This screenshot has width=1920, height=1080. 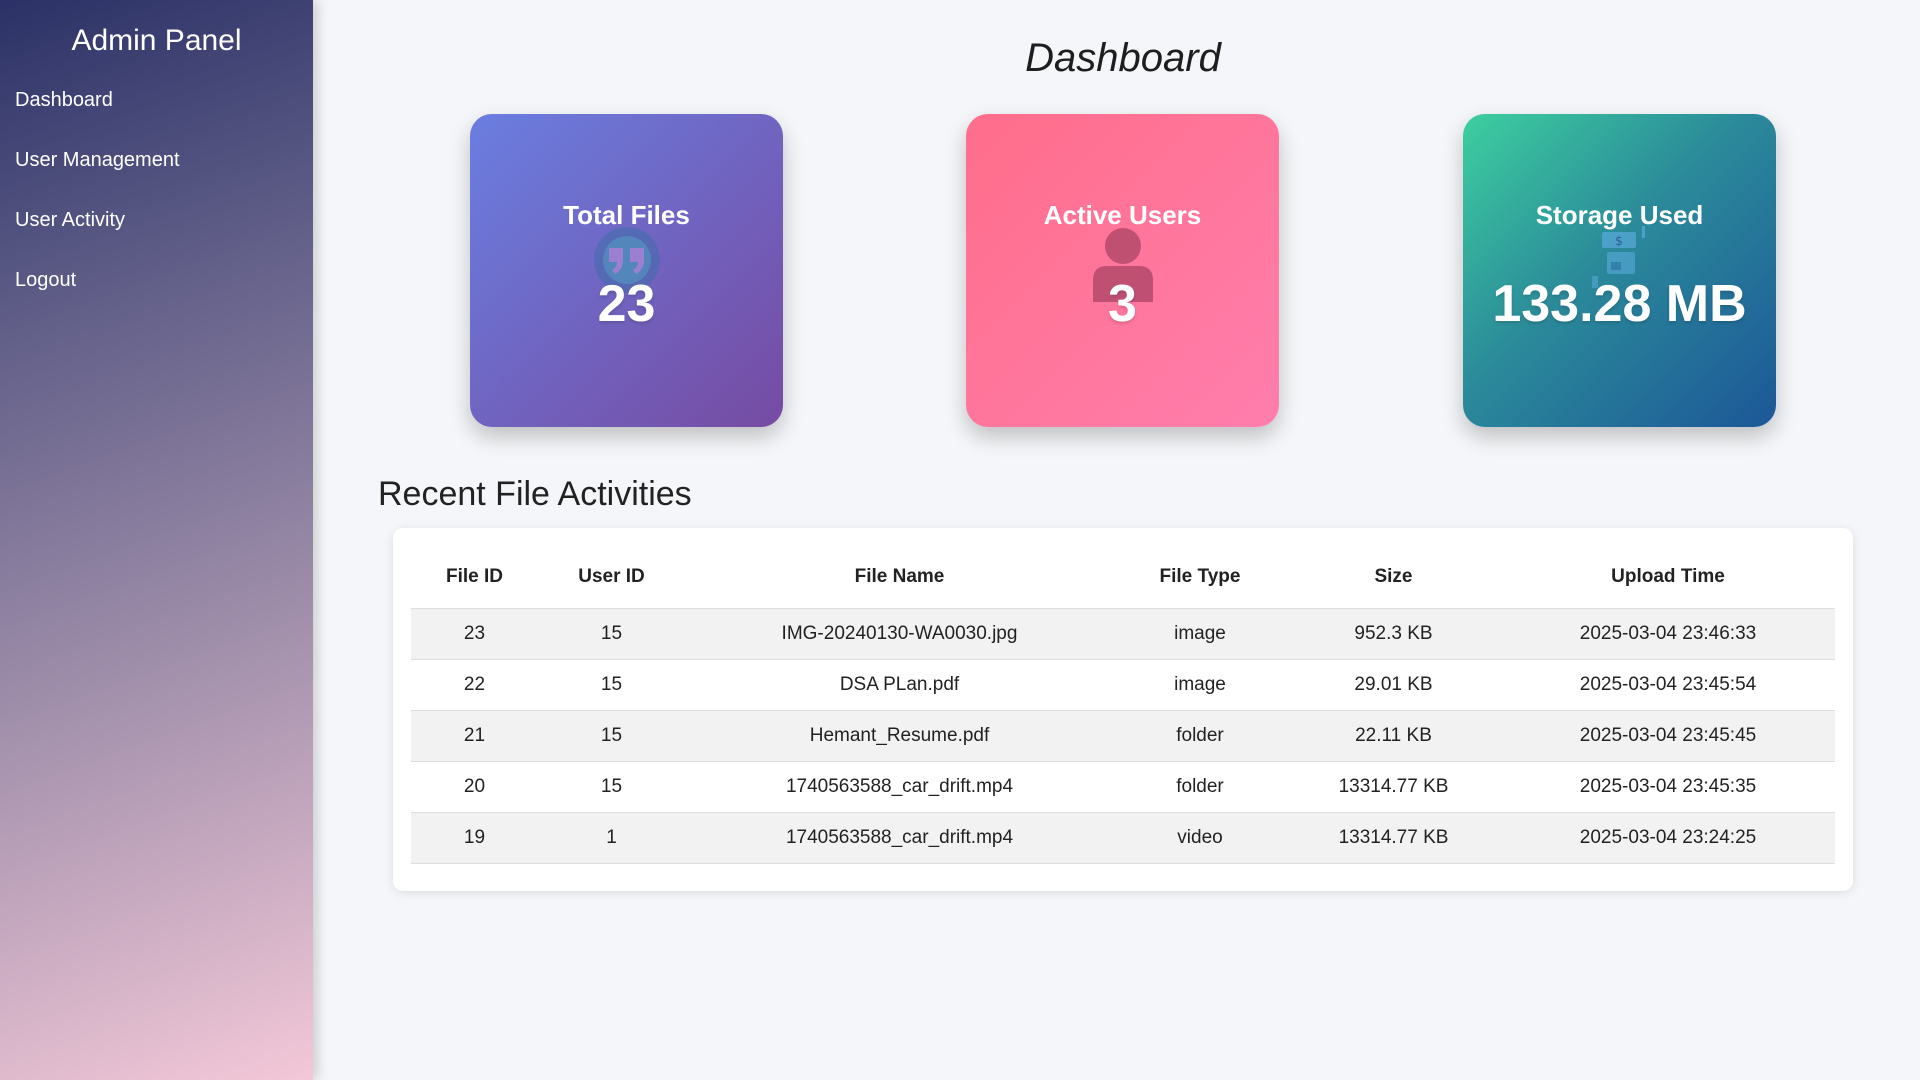 I want to click on active-users-card: Active Users 3, so click(x=1122, y=270).